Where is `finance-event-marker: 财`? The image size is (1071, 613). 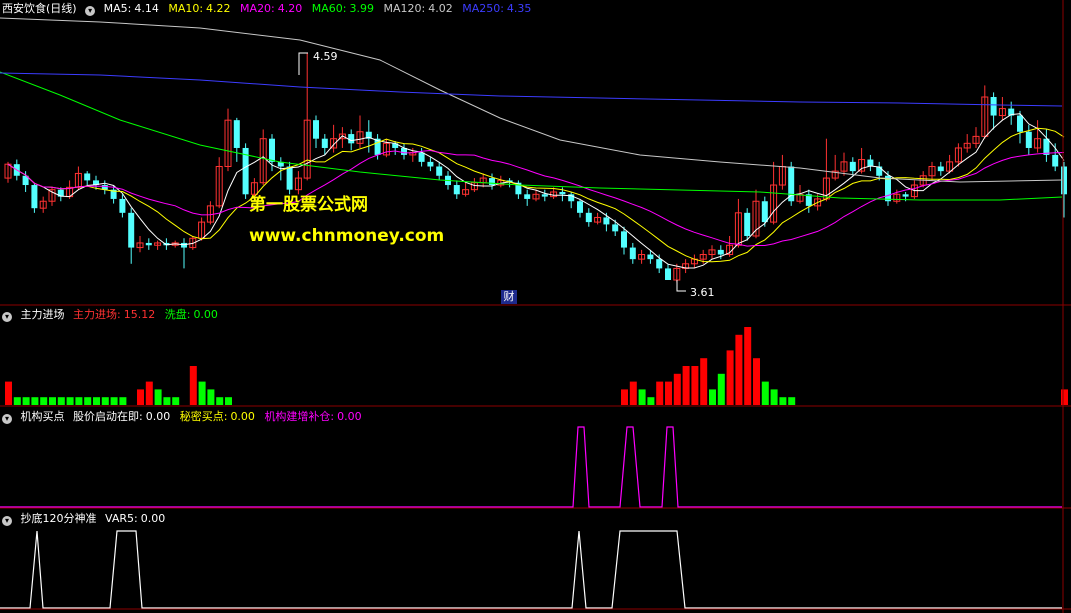 finance-event-marker: 财 is located at coordinates (509, 297).